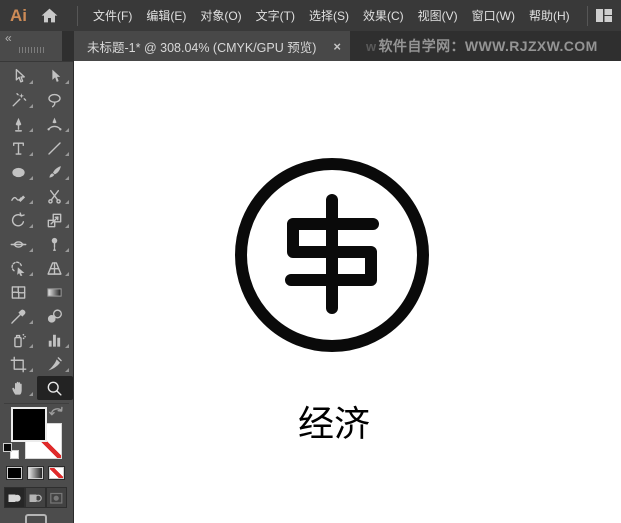 Image resolution: width=621 pixels, height=523 pixels. I want to click on eyedropper-tool-icon, so click(18, 316).